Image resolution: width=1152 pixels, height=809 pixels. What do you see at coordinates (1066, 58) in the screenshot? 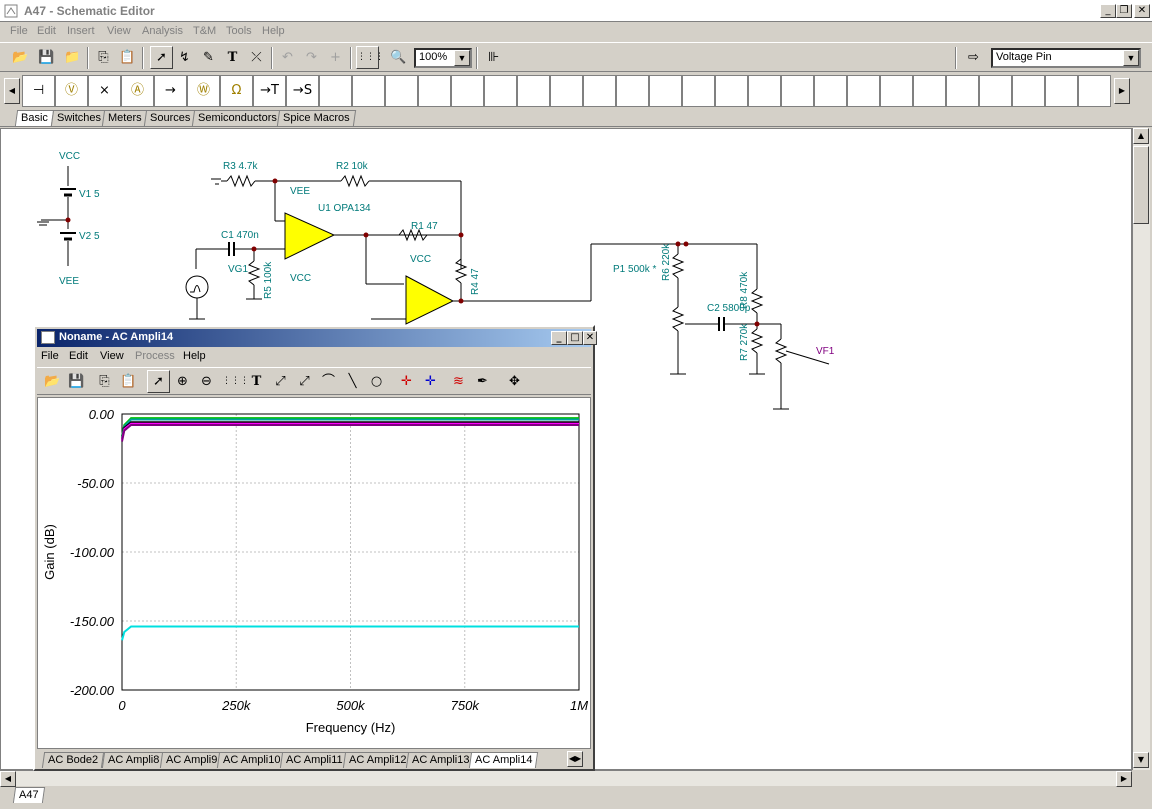
I see `pin-type-select: Voltage Pin ▼` at bounding box center [1066, 58].